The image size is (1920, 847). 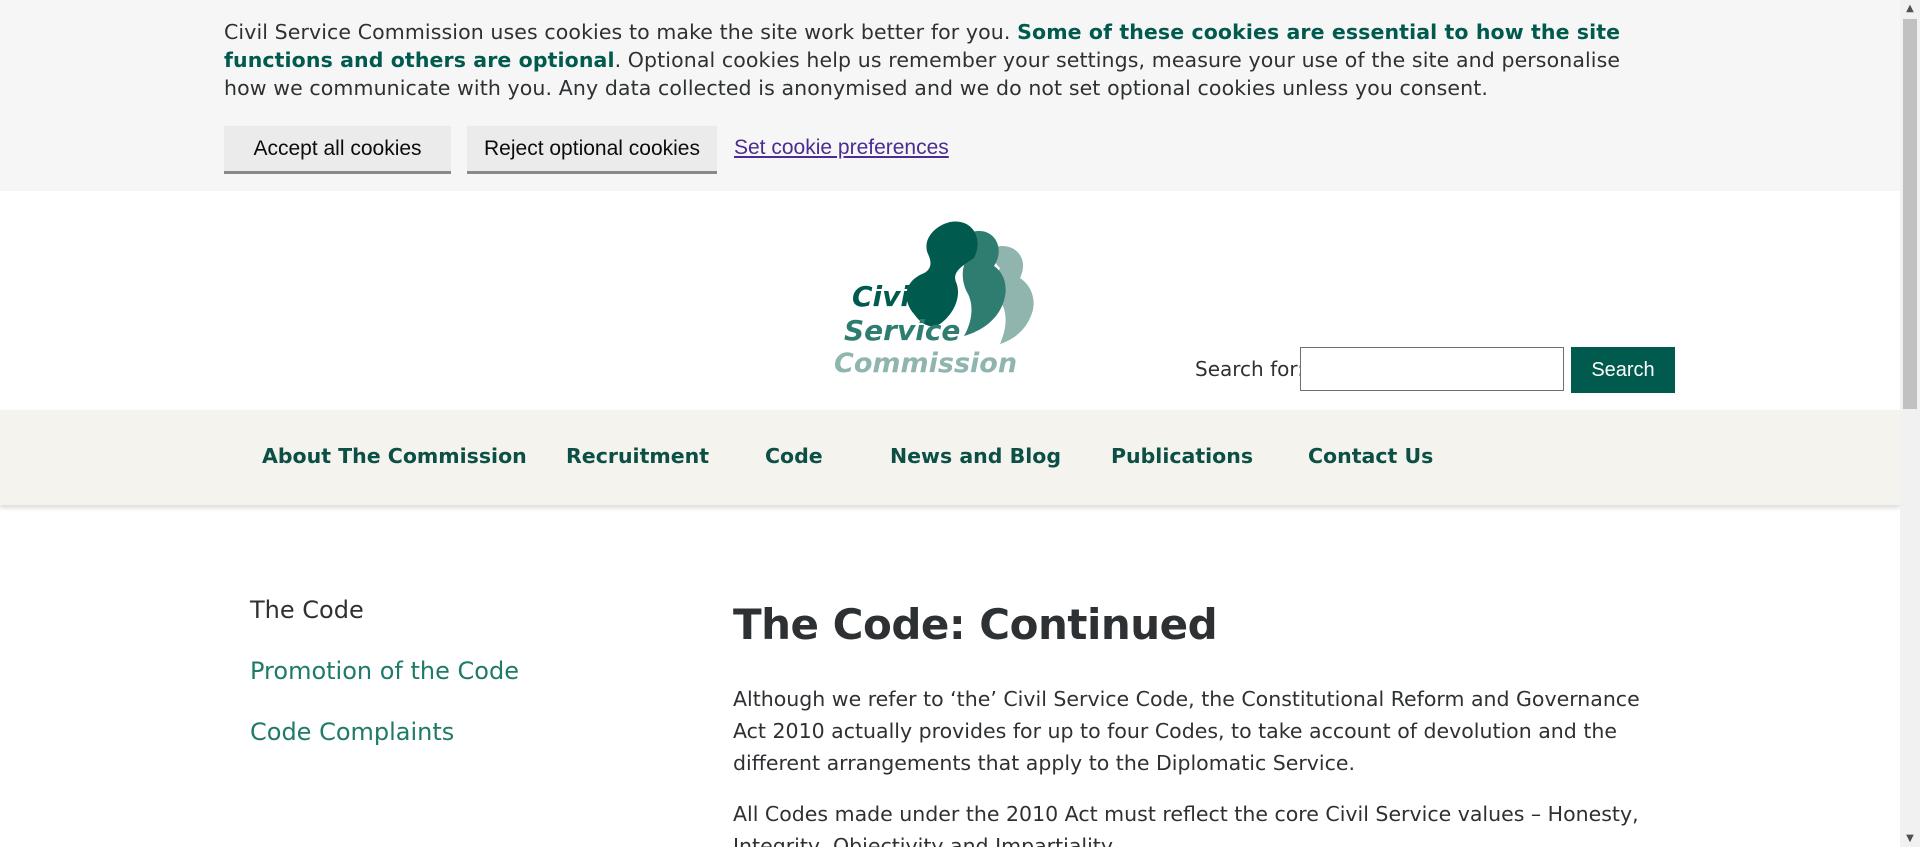 What do you see at coordinates (886, 296) in the screenshot?
I see `logo-text-civil: Civil` at bounding box center [886, 296].